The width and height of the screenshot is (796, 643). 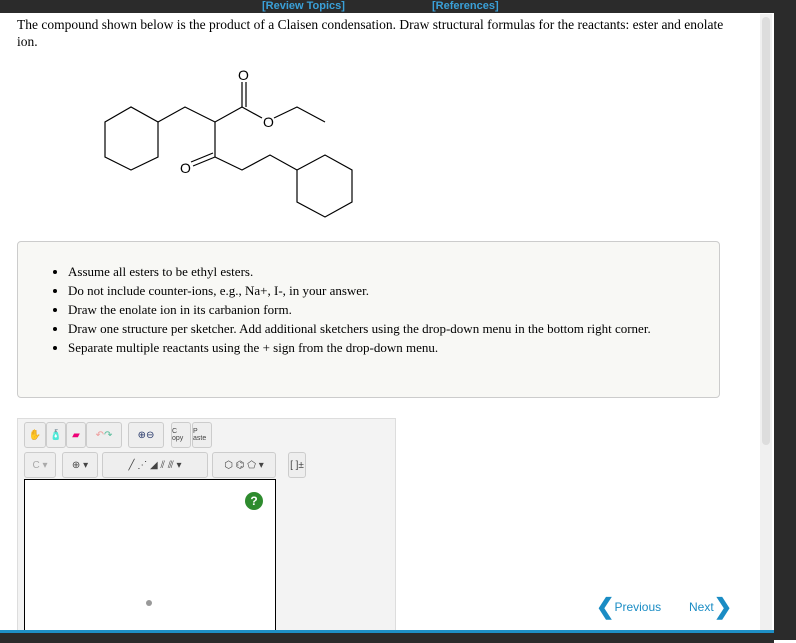 I want to click on bottom-bar, so click(x=387, y=636).